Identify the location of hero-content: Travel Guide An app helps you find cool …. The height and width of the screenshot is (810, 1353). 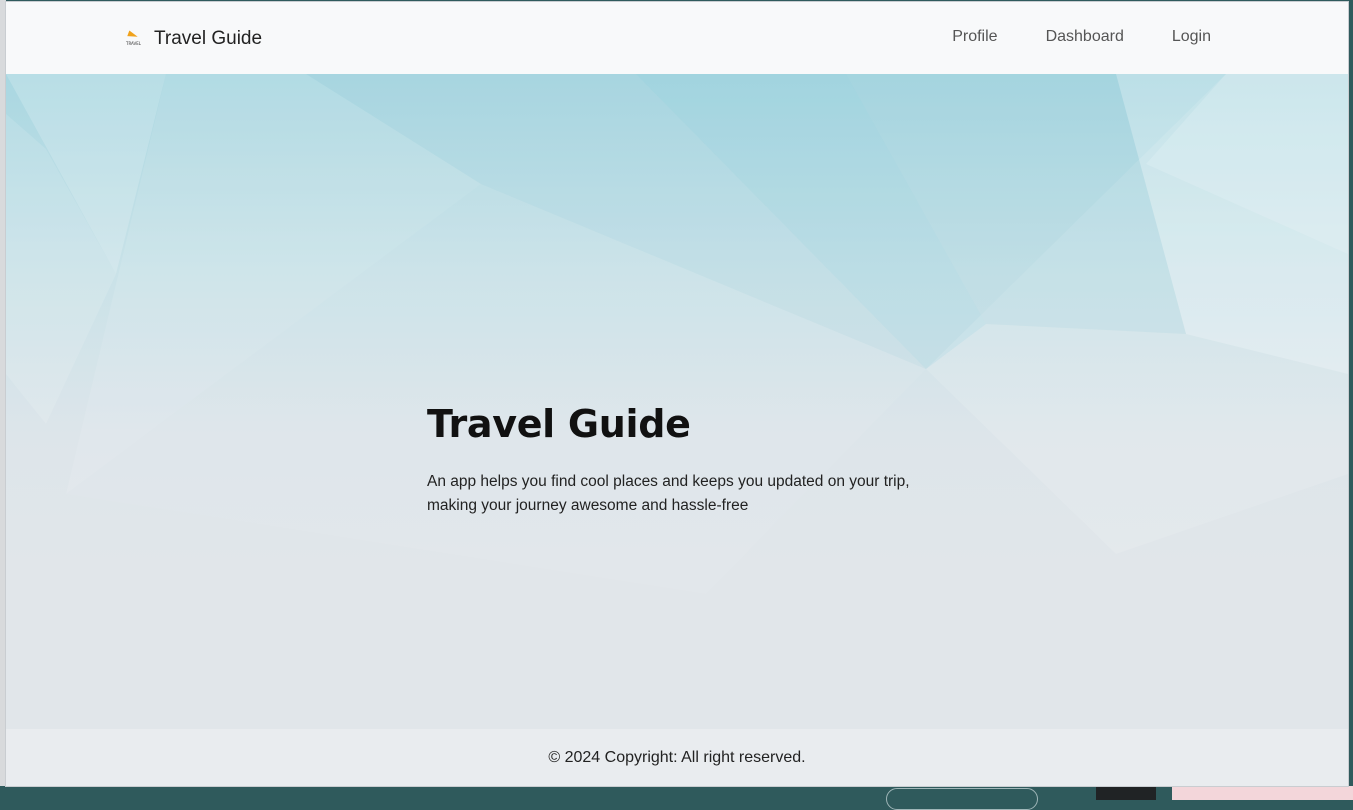
(707, 460).